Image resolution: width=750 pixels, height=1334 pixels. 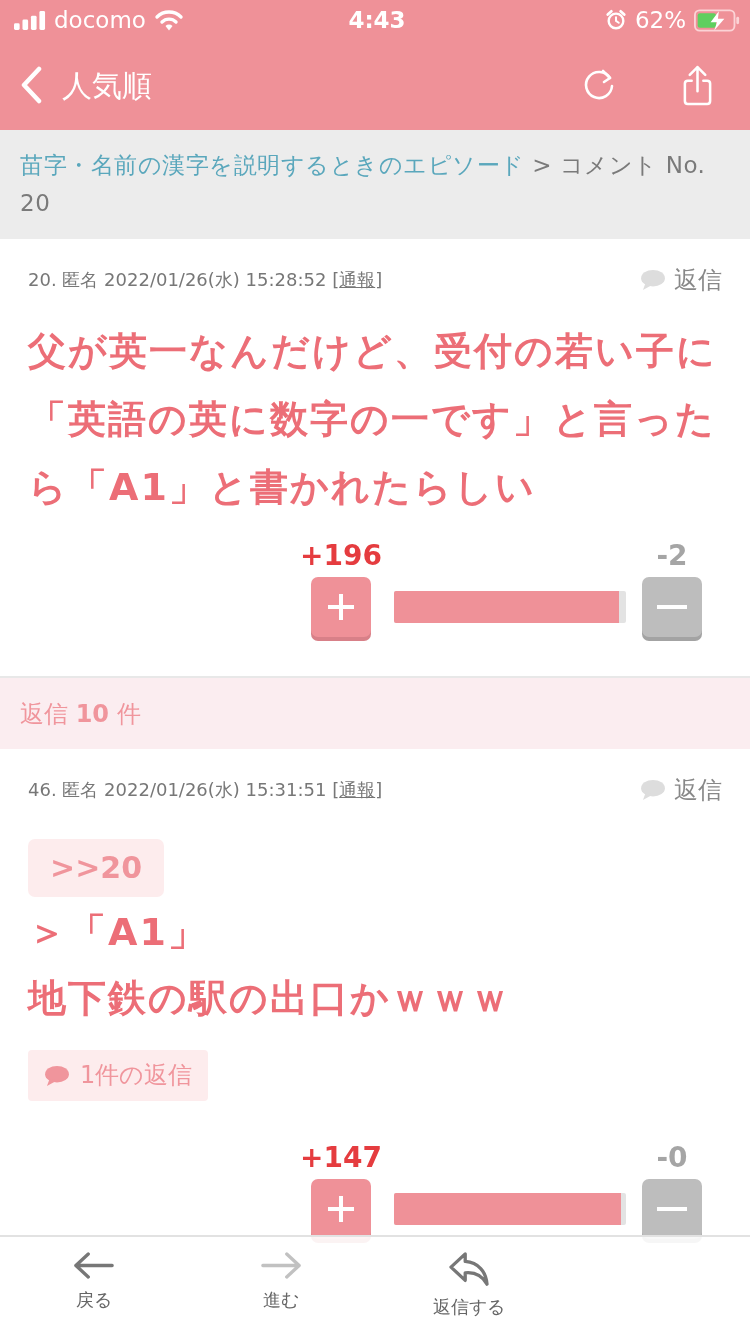 I want to click on downvote-count: -2, so click(x=672, y=556).